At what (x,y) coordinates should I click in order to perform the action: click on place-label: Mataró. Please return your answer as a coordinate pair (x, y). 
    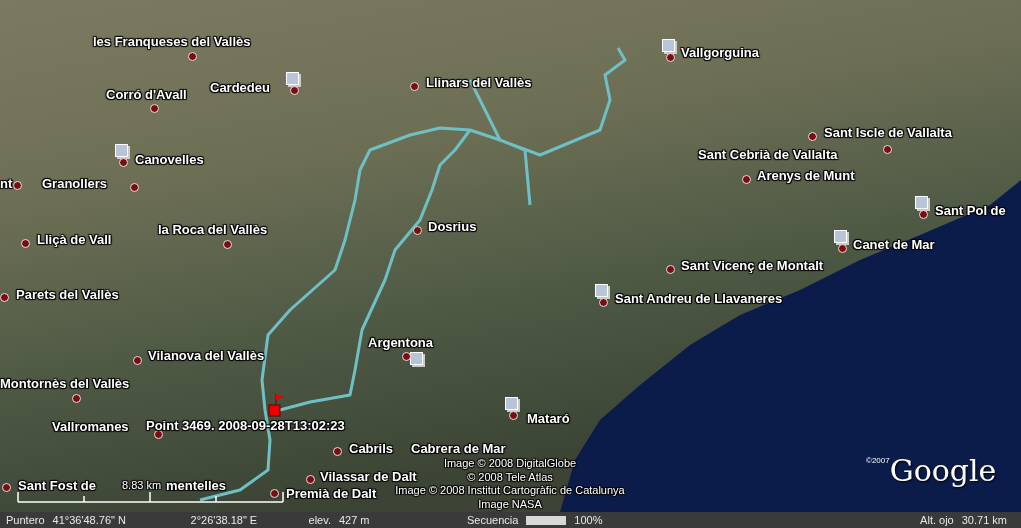
    Looking at the image, I should click on (548, 418).